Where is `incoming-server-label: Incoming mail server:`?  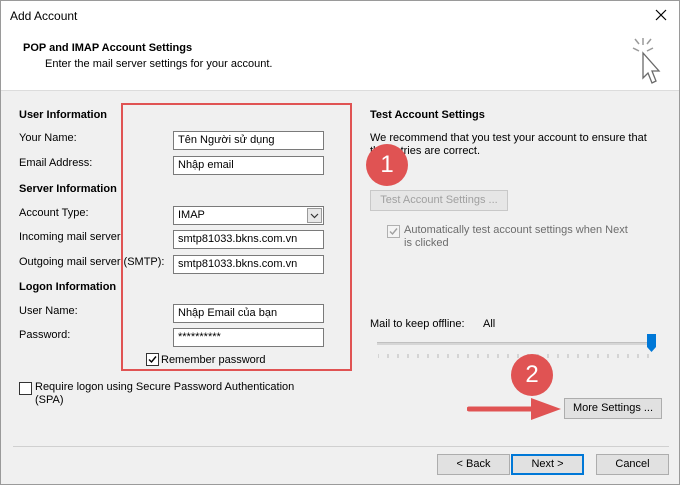 incoming-server-label: Incoming mail server: is located at coordinates (71, 237).